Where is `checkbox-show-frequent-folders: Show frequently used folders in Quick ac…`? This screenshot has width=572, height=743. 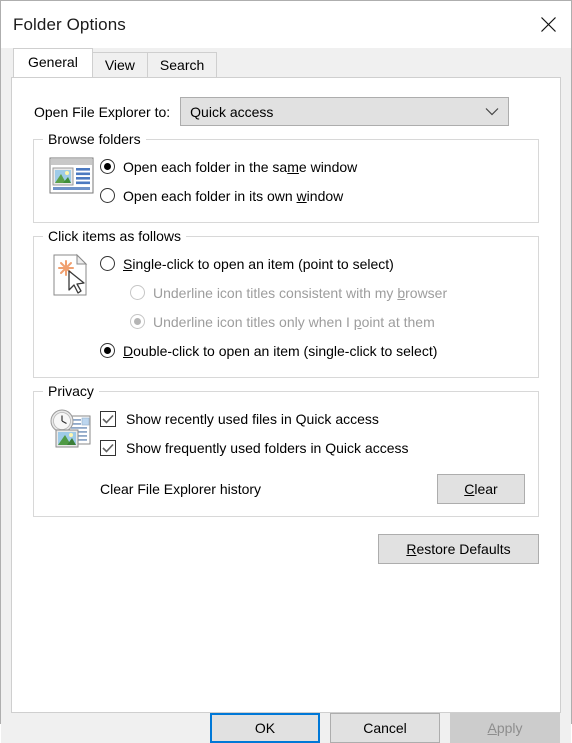 checkbox-show-frequent-folders: Show frequently used folders in Quick ac… is located at coordinates (314, 447).